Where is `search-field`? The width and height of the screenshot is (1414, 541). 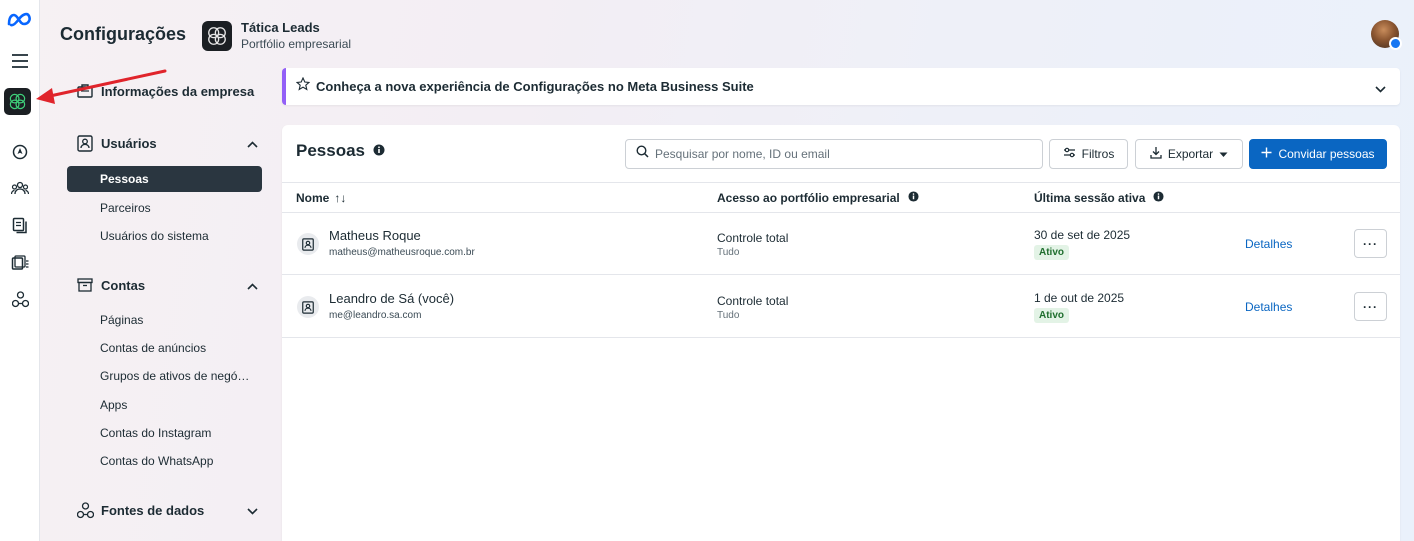 search-field is located at coordinates (834, 154).